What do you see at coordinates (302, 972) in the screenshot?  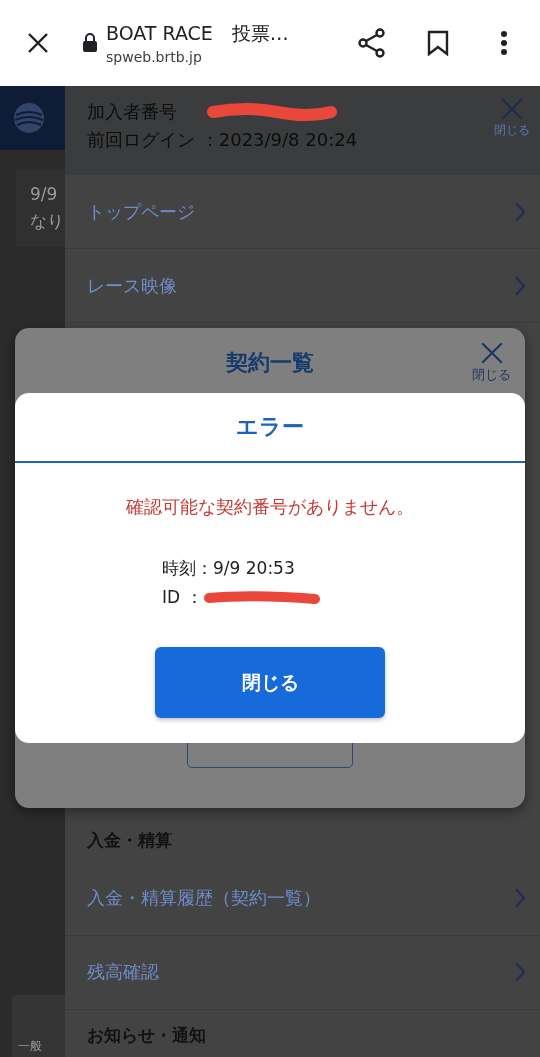 I see `menu-link: 残高確認` at bounding box center [302, 972].